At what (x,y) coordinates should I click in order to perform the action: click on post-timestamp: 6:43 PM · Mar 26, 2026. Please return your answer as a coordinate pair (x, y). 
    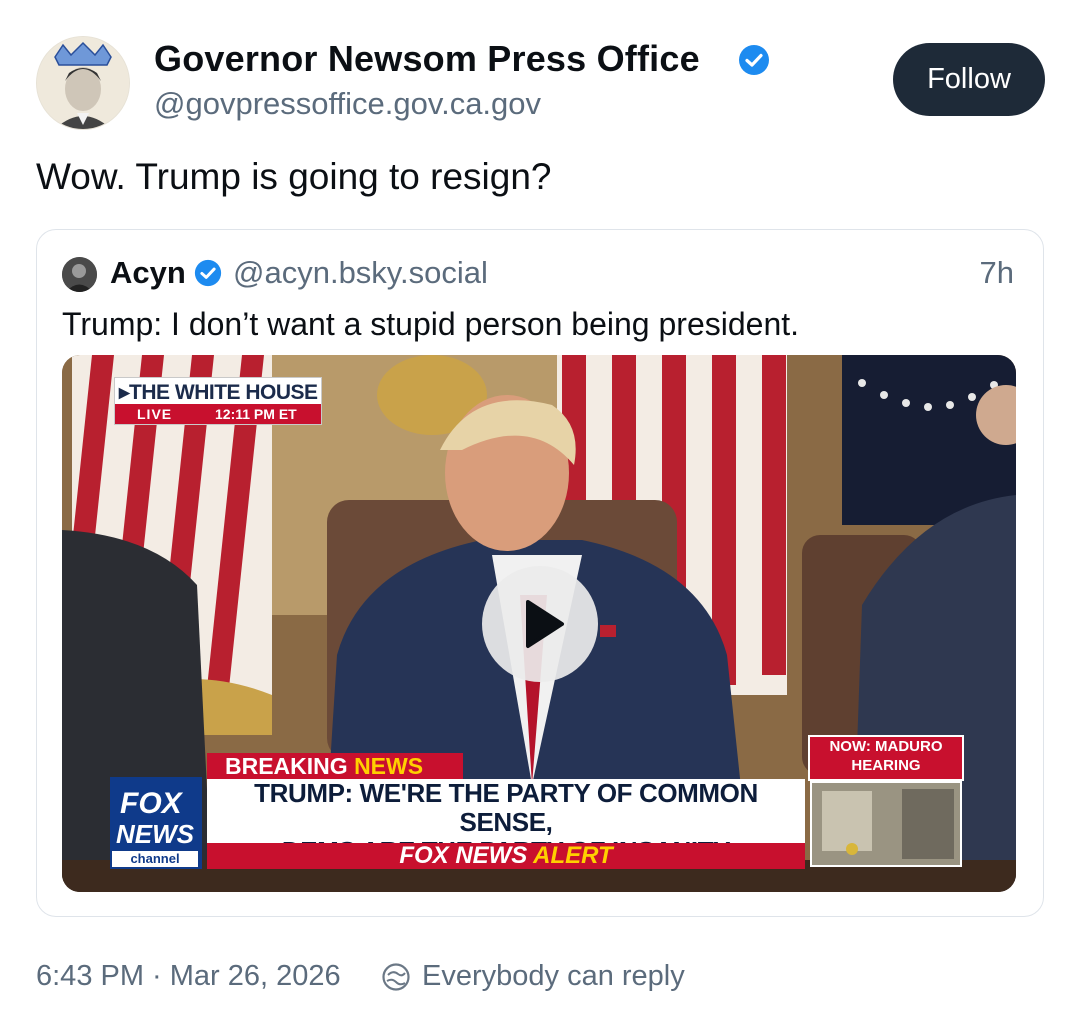
    Looking at the image, I should click on (188, 976).